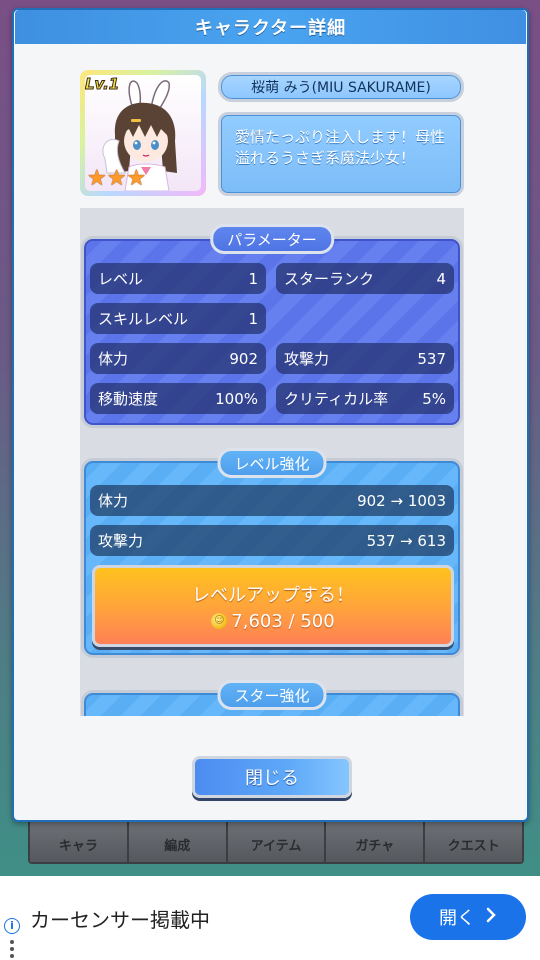  Describe the element at coordinates (177, 846) in the screenshot. I see `nav-label: 編成` at that location.